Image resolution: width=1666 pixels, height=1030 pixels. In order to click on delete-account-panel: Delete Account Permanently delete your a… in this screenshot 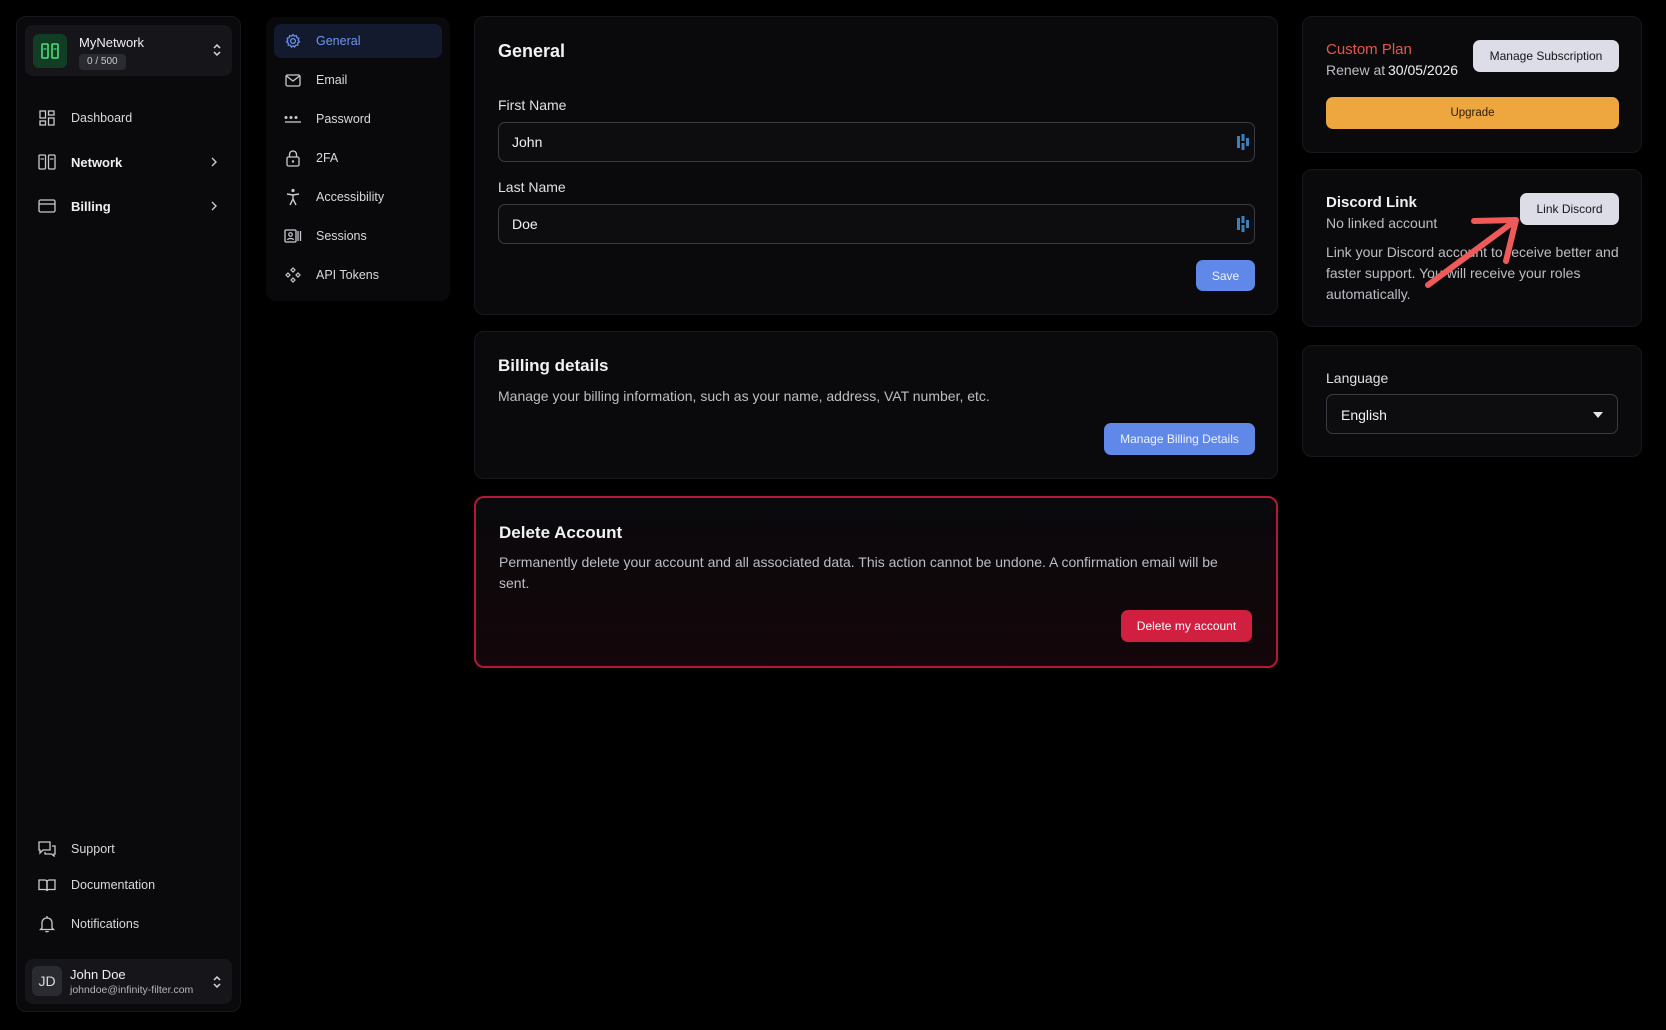, I will do `click(876, 582)`.